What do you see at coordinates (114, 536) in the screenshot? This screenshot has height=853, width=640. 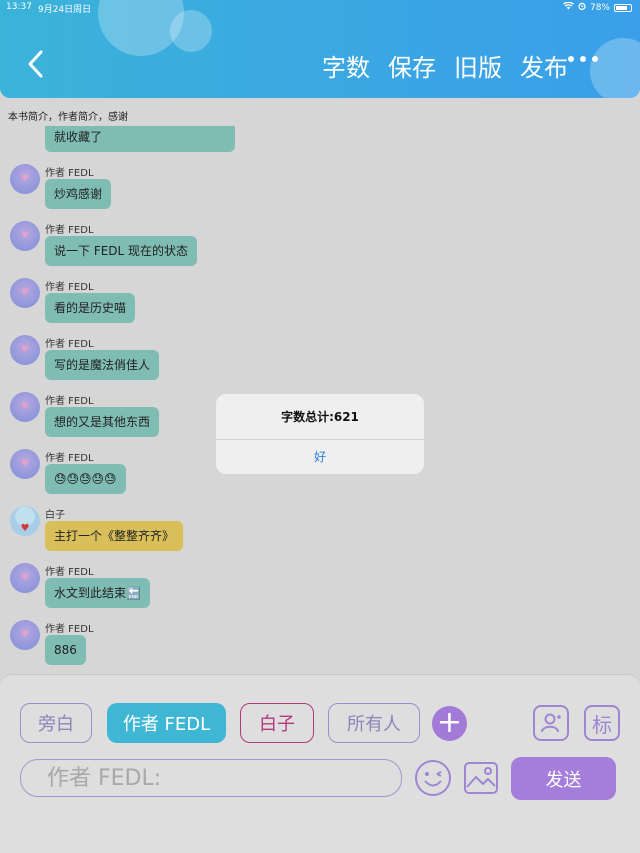 I see `message-bubble: 主打一个《整整齐齐》` at bounding box center [114, 536].